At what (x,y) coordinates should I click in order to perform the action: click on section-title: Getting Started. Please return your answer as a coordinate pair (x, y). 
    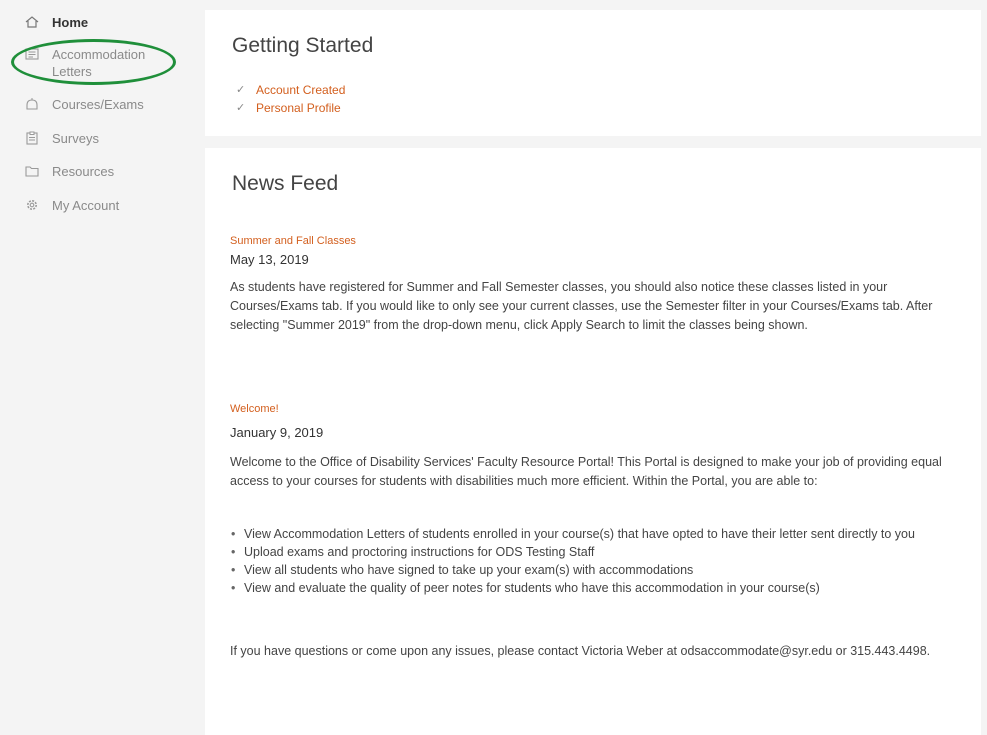
    Looking at the image, I should click on (303, 45).